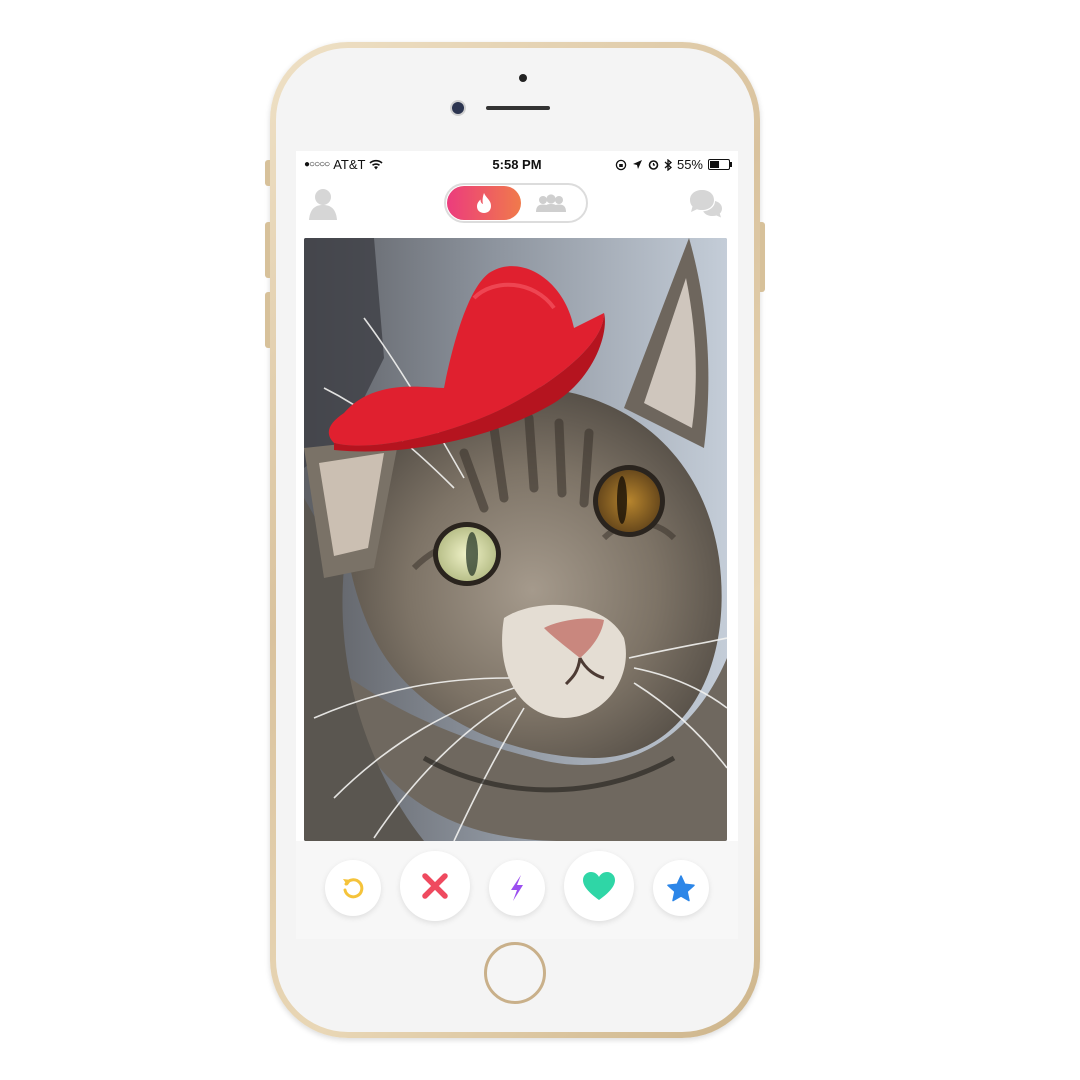  I want to click on location-icon, so click(637, 164).